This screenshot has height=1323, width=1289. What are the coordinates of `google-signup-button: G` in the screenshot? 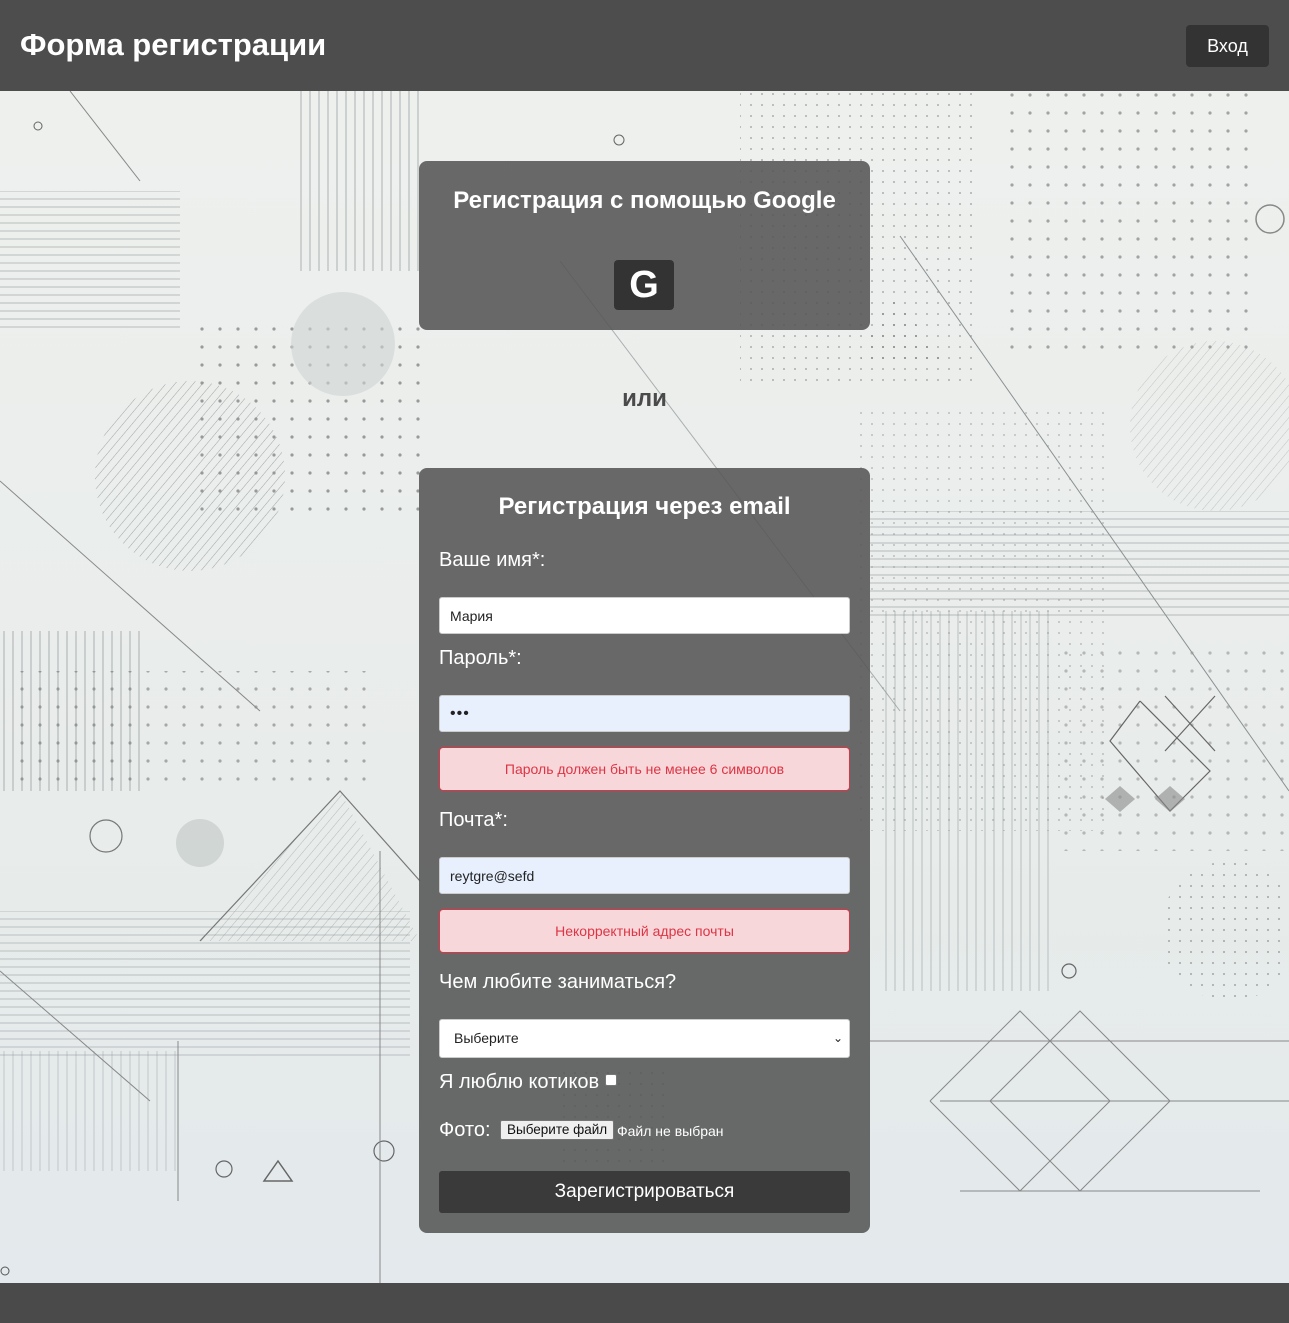 It's located at (644, 285).